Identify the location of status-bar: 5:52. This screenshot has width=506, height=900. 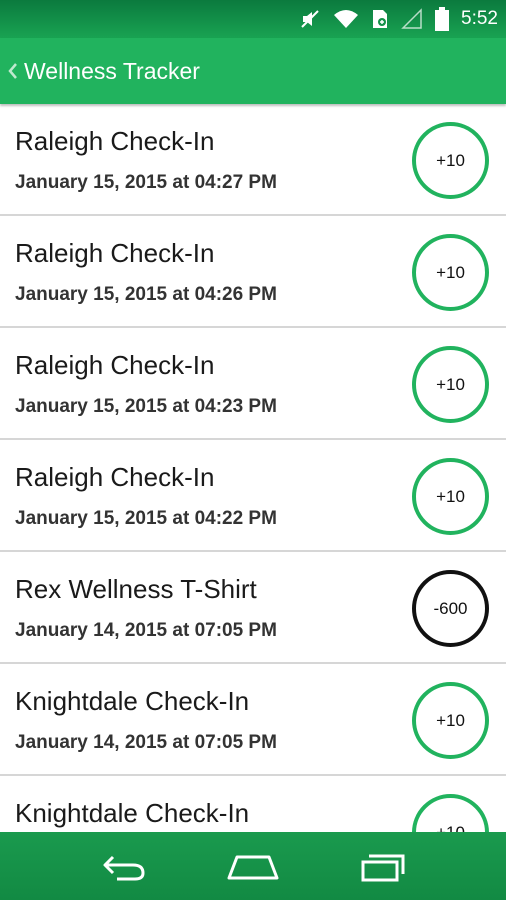
(253, 19).